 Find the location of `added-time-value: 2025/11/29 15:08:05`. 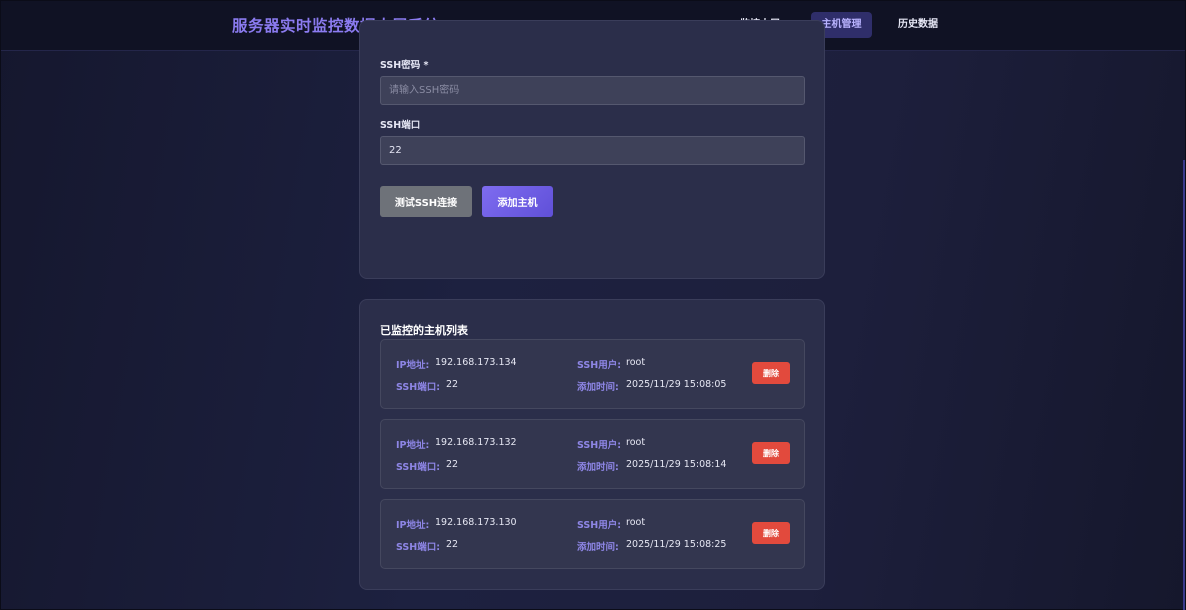

added-time-value: 2025/11/29 15:08:05 is located at coordinates (676, 384).